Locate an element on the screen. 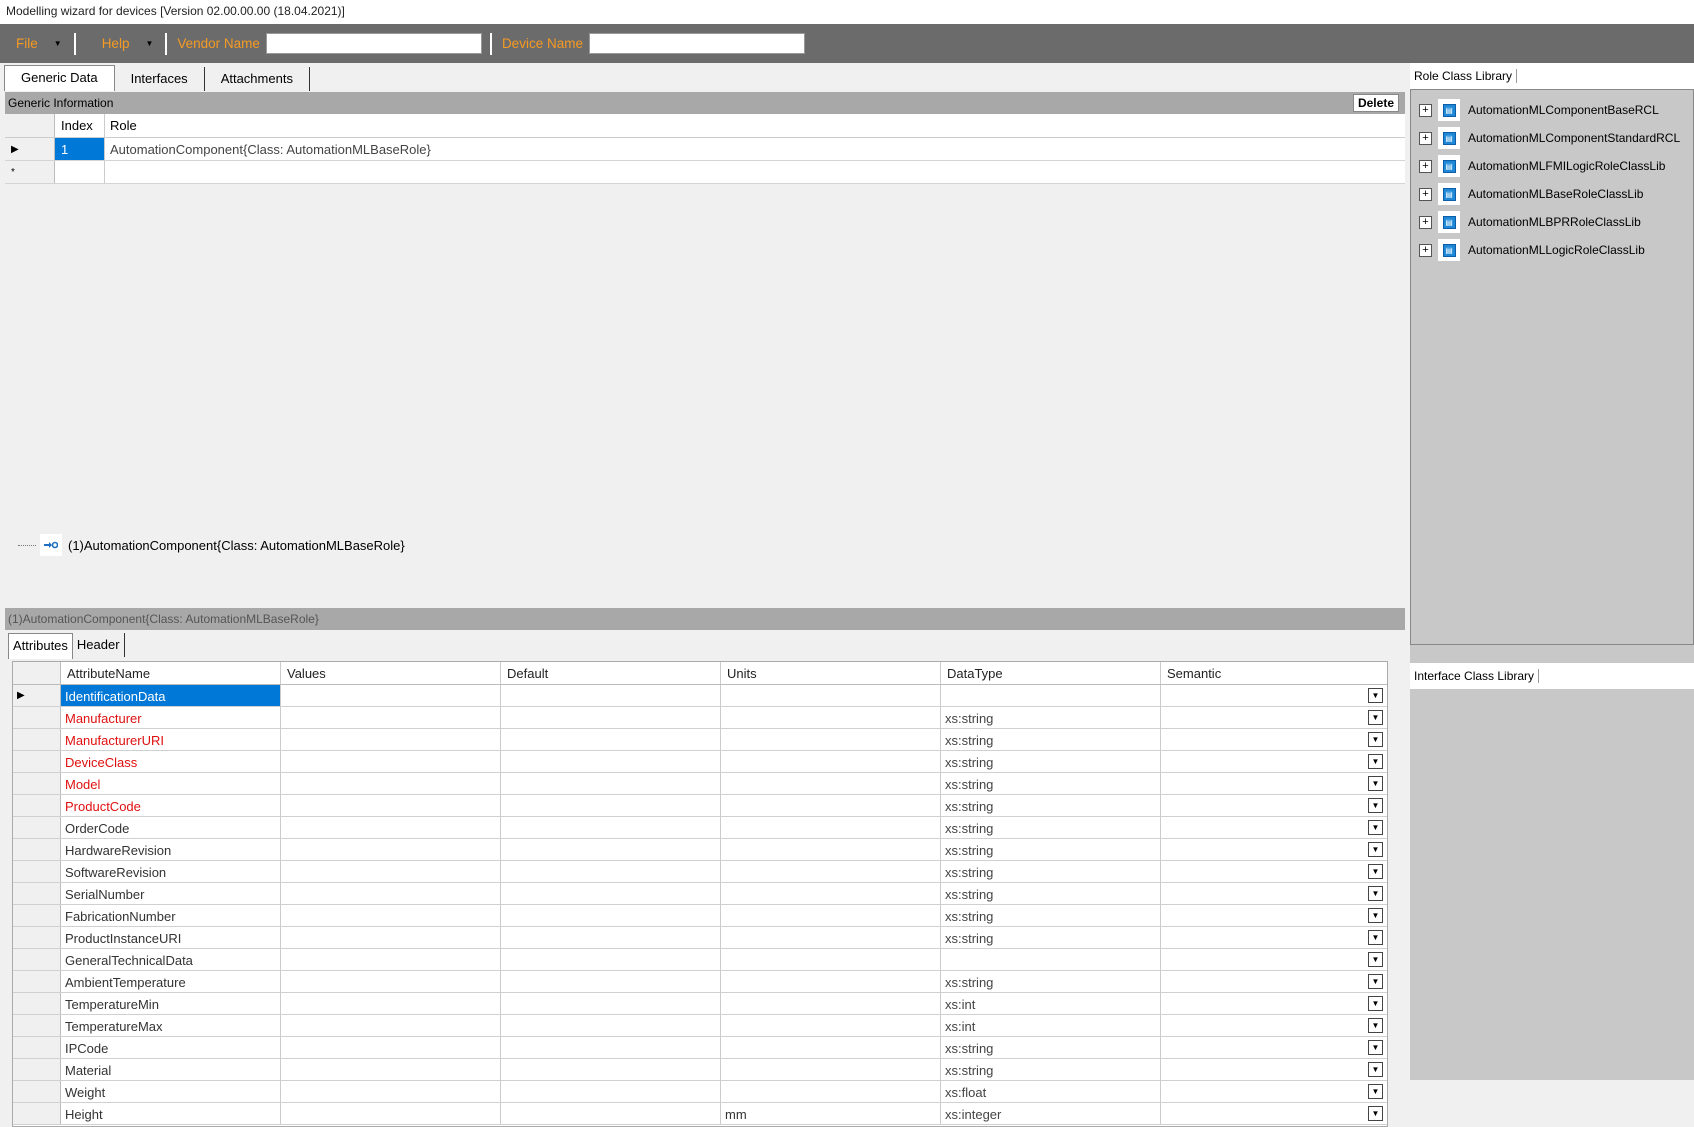  attribute-name-cell: Weight is located at coordinates (171, 1091).